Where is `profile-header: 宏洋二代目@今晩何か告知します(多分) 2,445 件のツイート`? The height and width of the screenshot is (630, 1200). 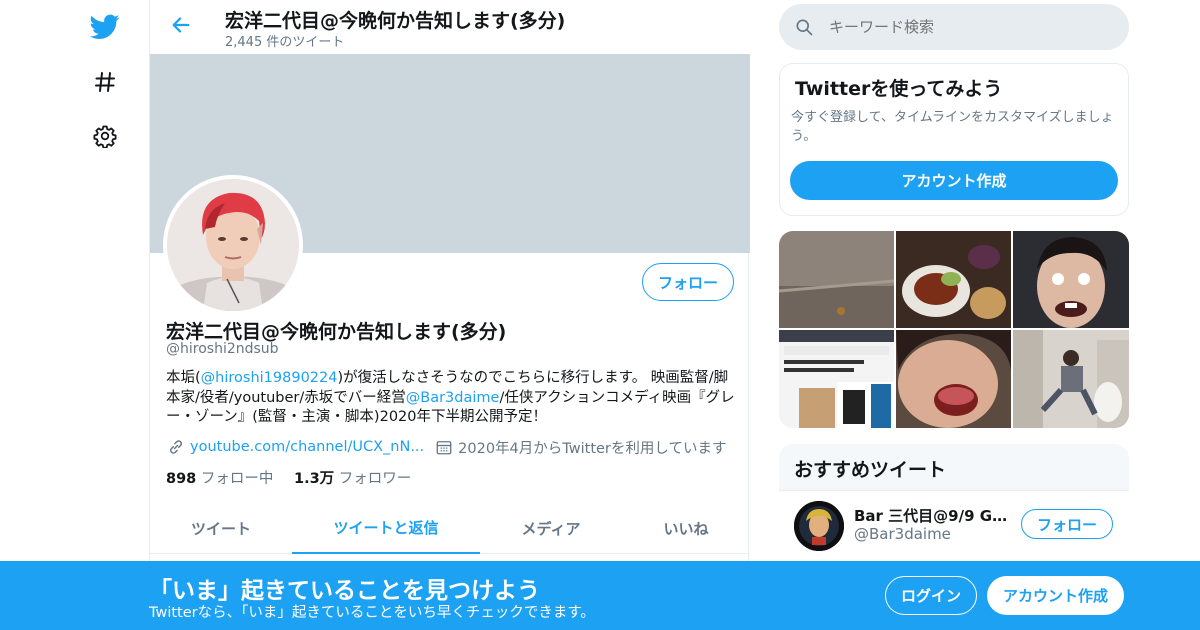
profile-header: 宏洋二代目@今晩何か告知します(多分) 2,445 件のツイート is located at coordinates (450, 27).